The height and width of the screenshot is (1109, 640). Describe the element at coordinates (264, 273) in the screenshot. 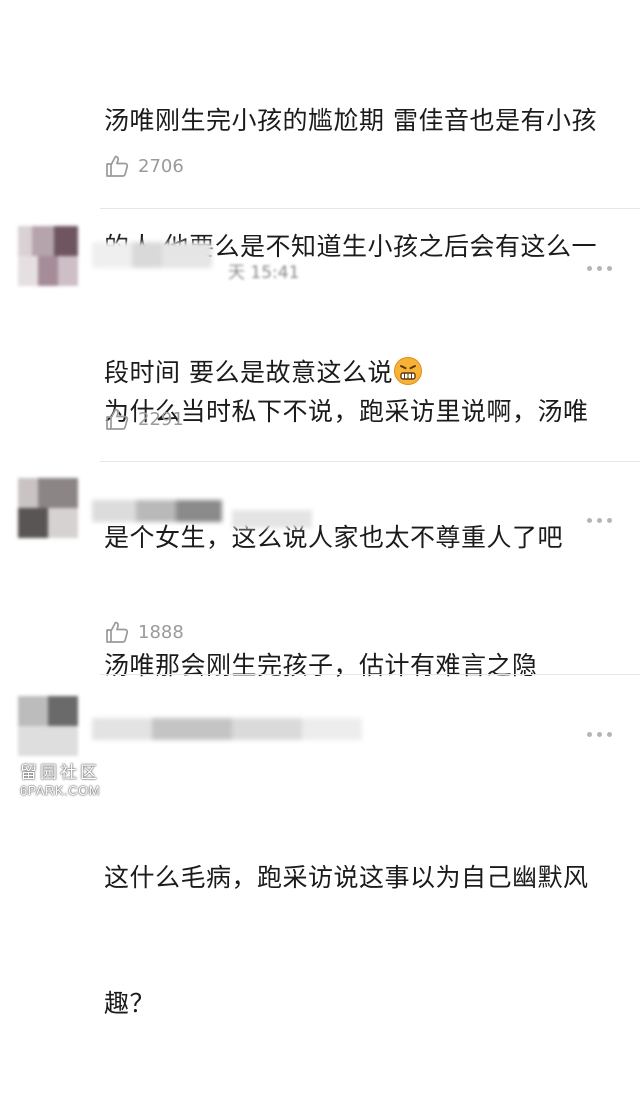

I see `timestamp: 天 15:41` at that location.